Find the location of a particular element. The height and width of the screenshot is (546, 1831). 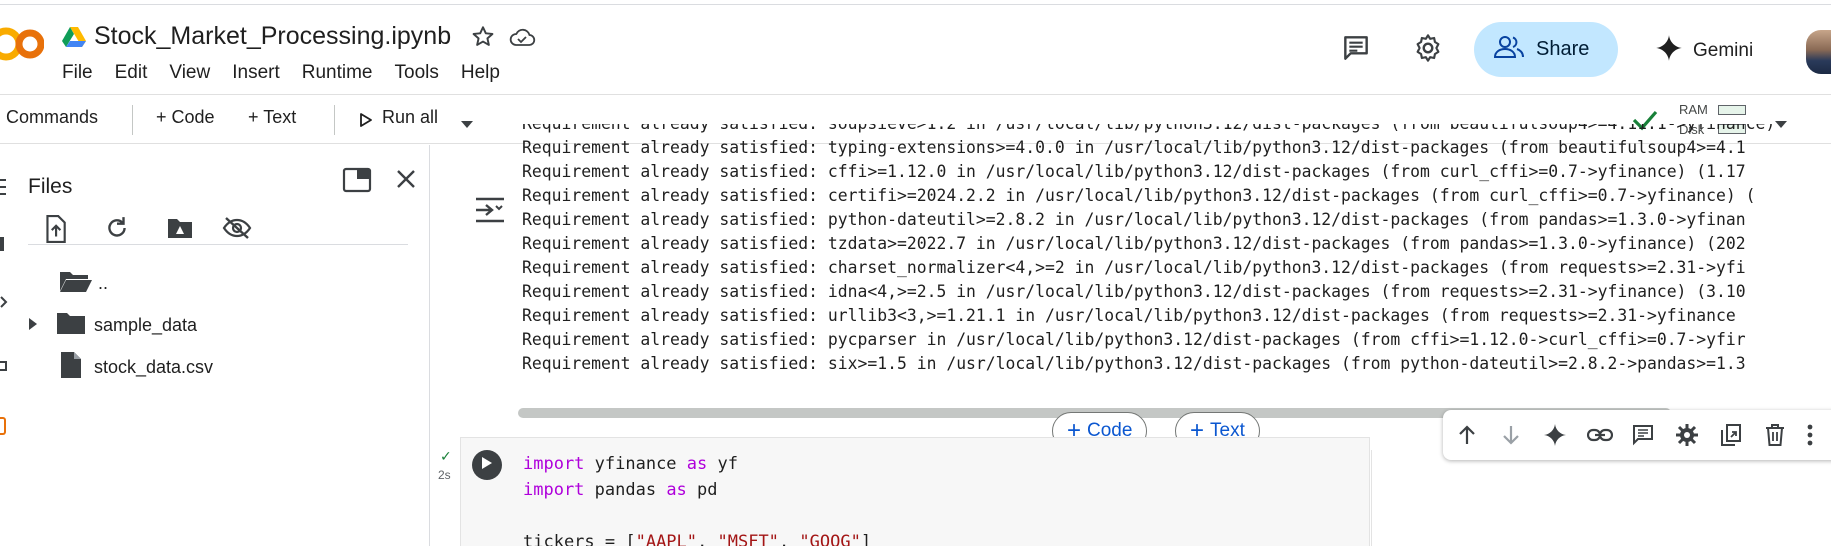

code-line: import yfinance as yf is located at coordinates (630, 464).